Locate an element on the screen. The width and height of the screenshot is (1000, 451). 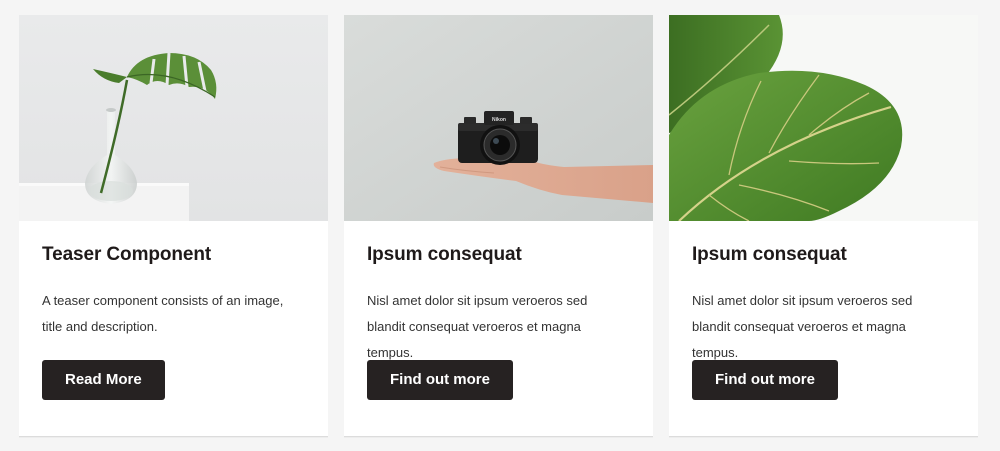
fiddle-leaf-fig-image is located at coordinates (823, 118).